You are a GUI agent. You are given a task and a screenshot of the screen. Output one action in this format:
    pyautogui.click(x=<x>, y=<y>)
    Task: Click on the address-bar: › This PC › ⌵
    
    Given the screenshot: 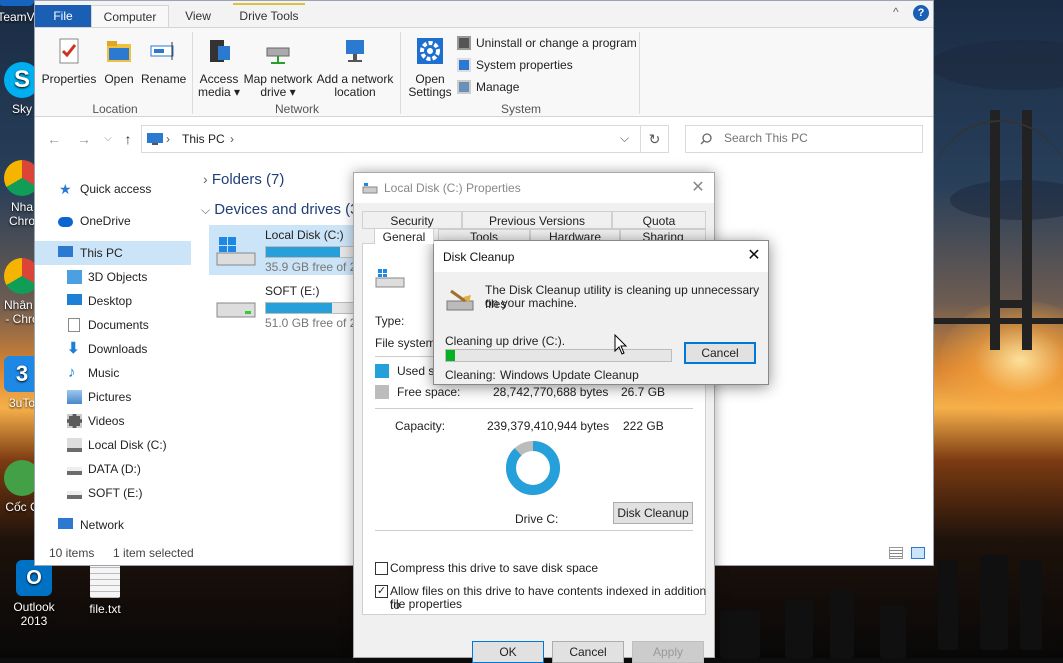 What is the action you would take?
    pyautogui.click(x=391, y=139)
    